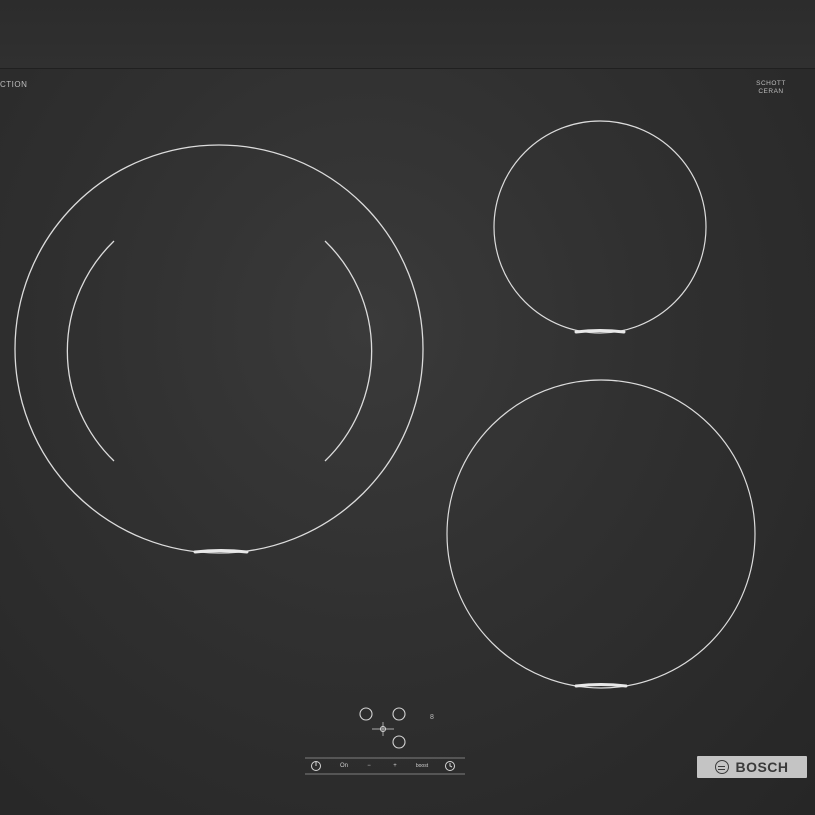 The width and height of the screenshot is (815, 815). I want to click on zone-selector, so click(382, 728).